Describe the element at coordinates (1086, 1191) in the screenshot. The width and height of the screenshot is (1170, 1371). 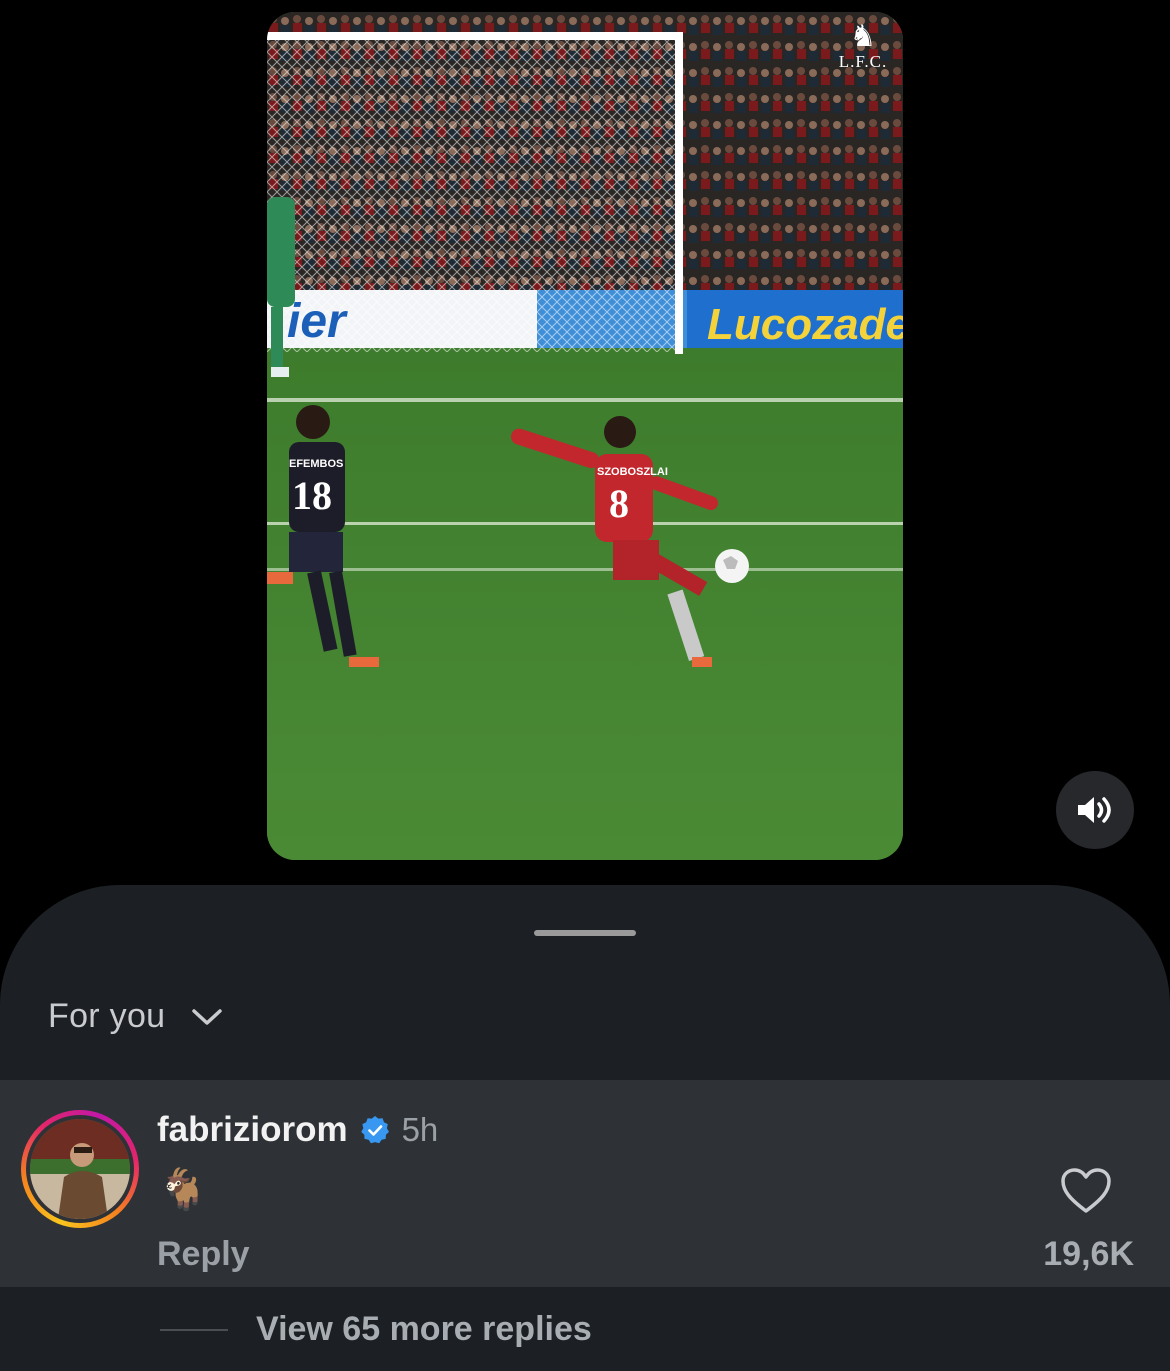
I see `heart-icon` at that location.